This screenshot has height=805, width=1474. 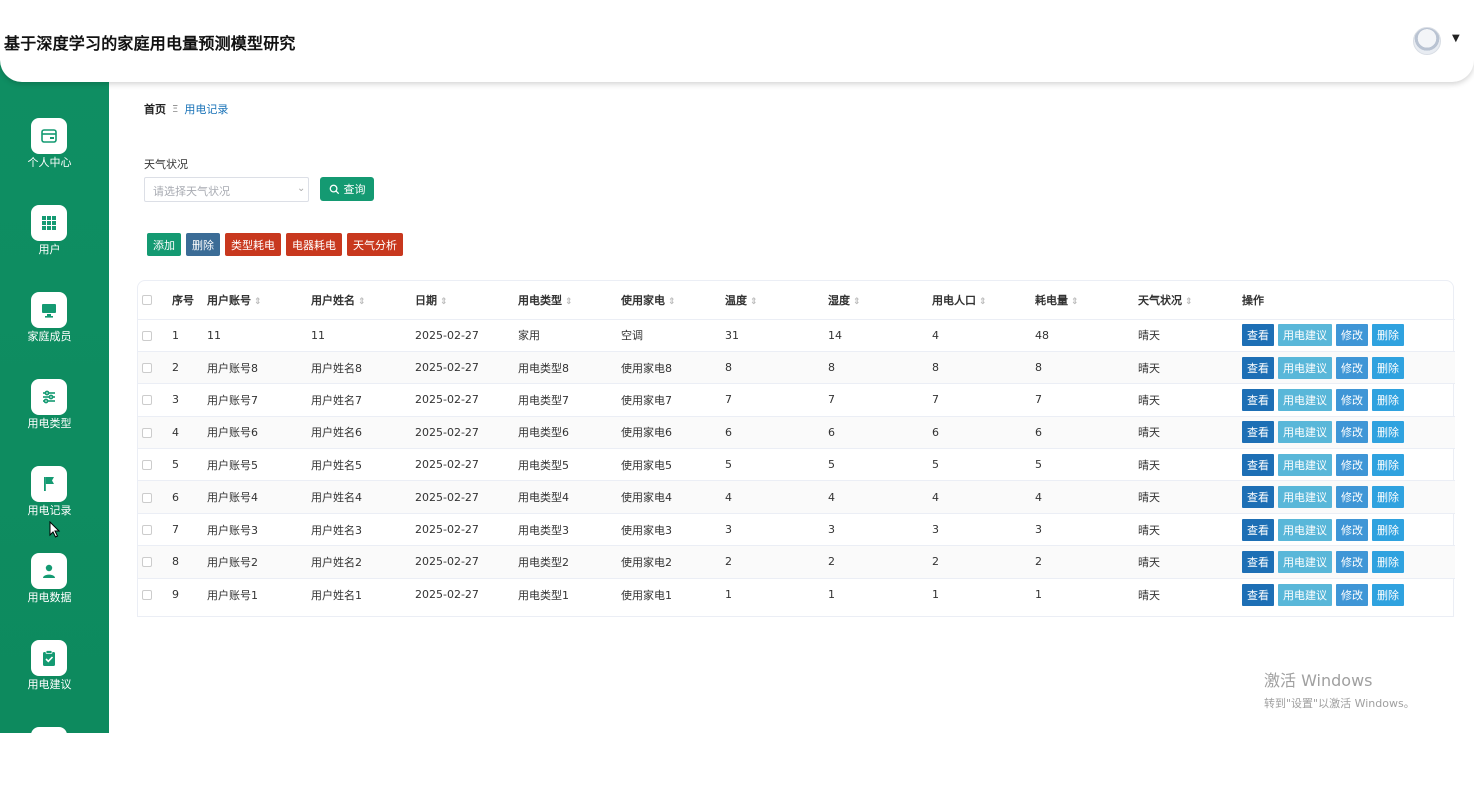 I want to click on table-cell: 用电类型4, so click(x=569, y=497).